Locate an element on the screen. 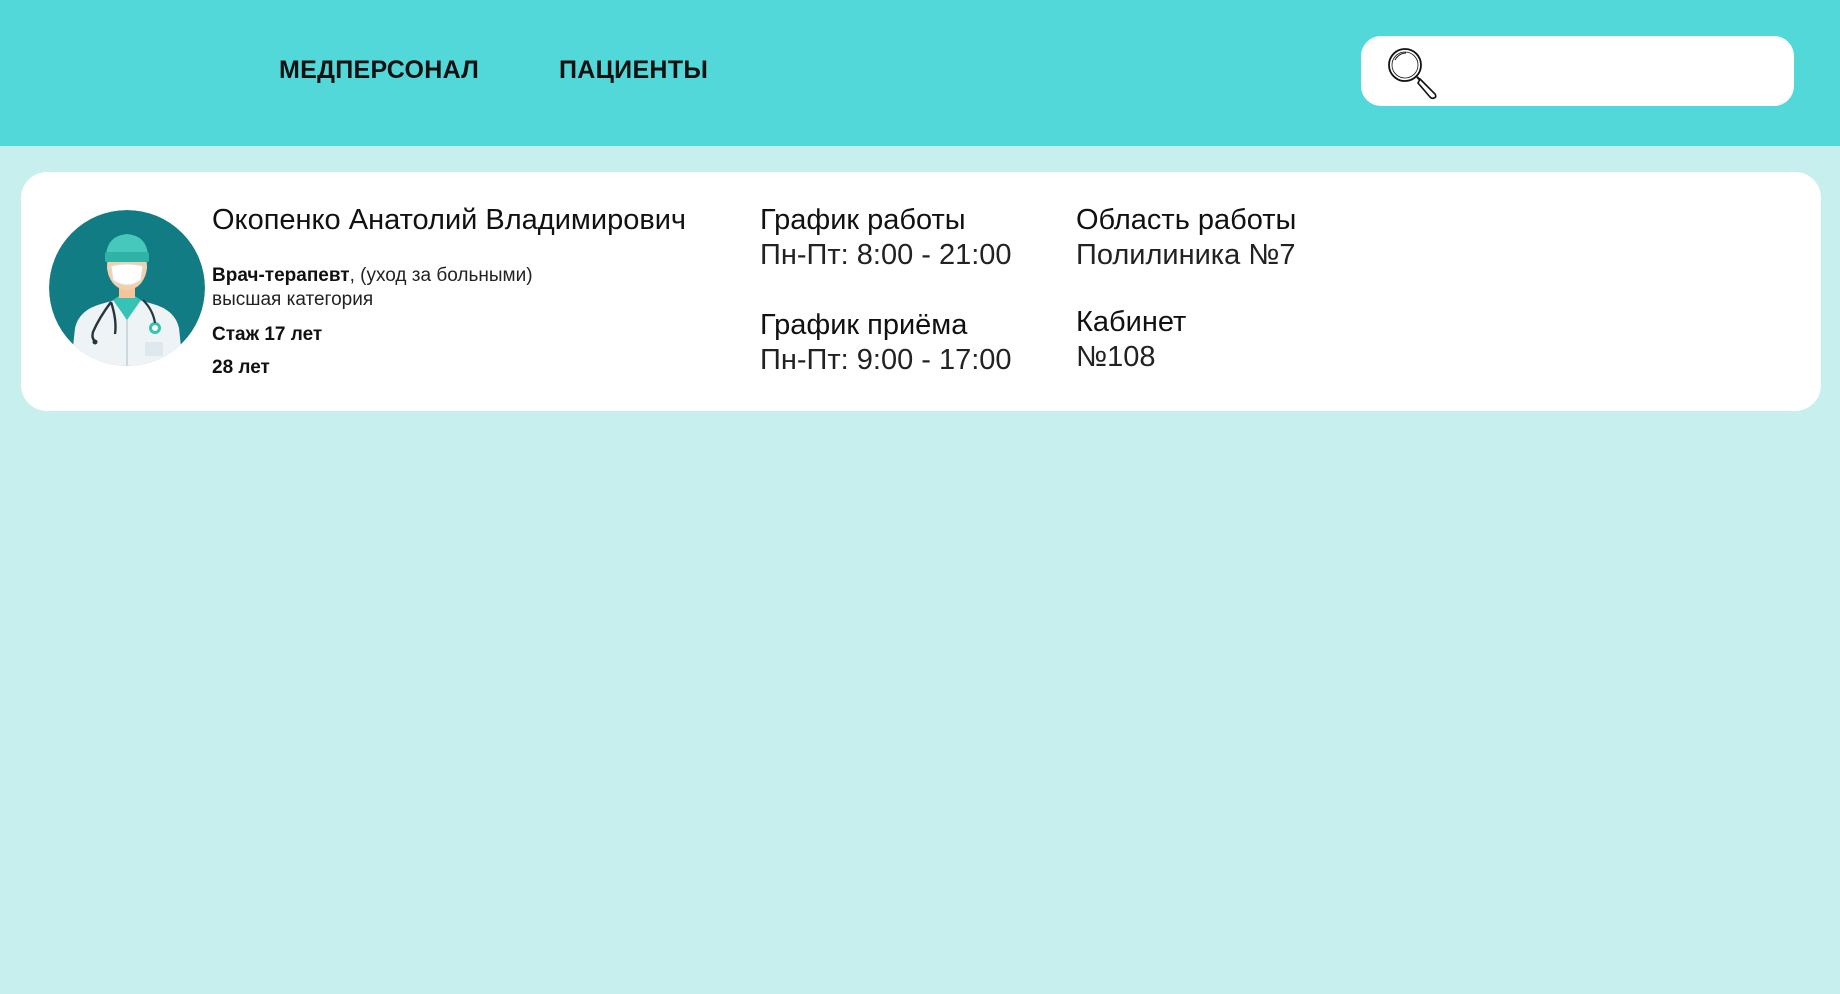 This screenshot has height=994, width=1840. doctor-experience: Стаж 17 лет is located at coordinates (267, 334).